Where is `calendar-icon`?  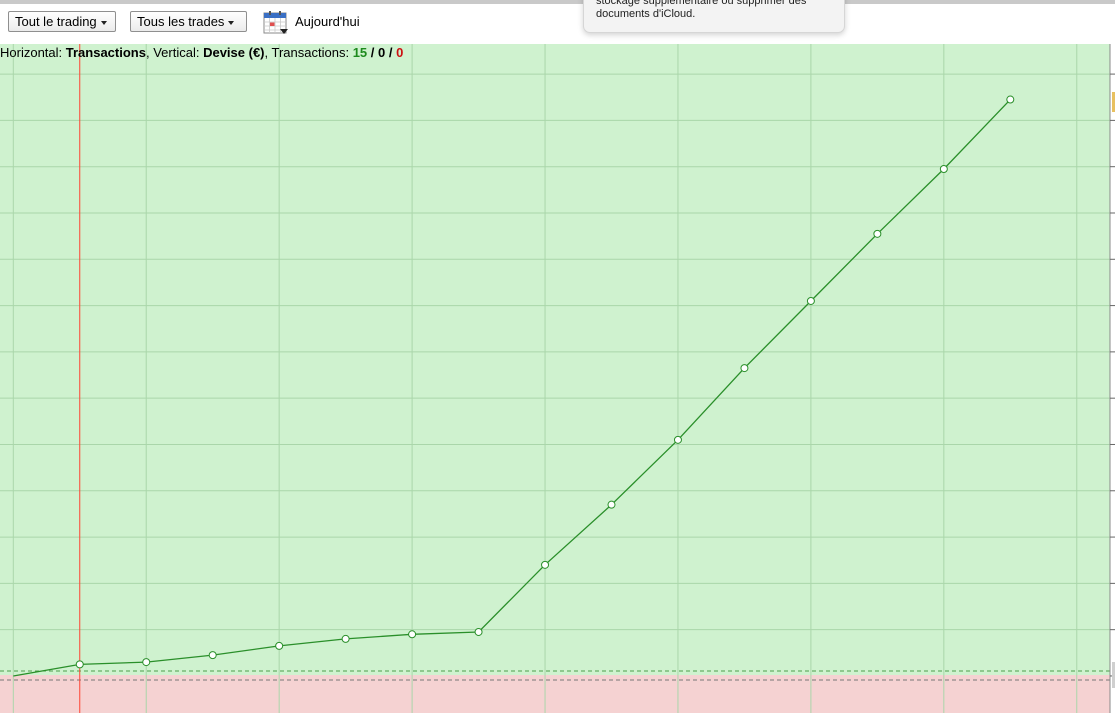
calendar-icon is located at coordinates (276, 23).